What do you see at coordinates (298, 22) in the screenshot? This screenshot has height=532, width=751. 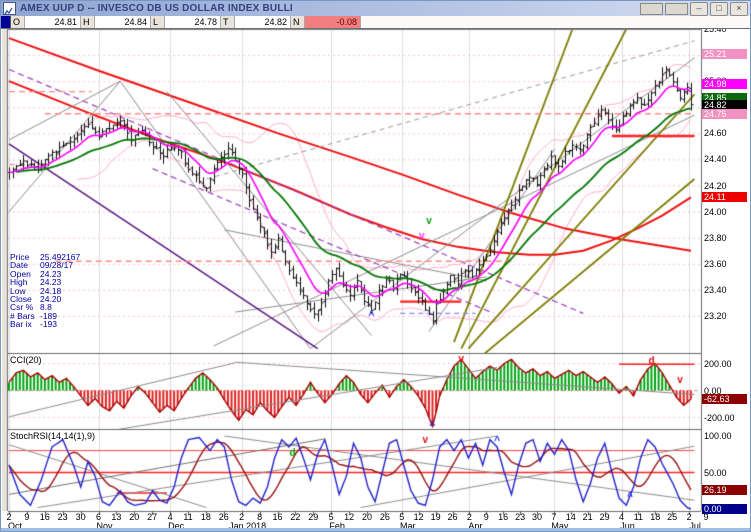 I see `quote-field-label: N` at bounding box center [298, 22].